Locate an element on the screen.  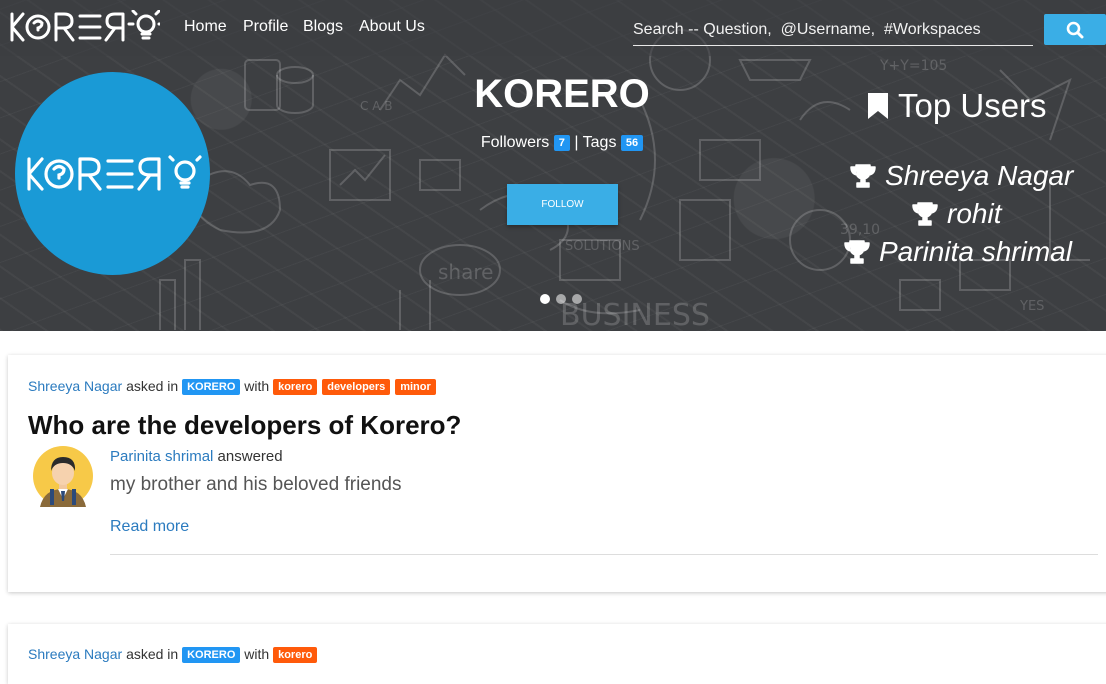
top-navbar: Home Profile Blogs About Us is located at coordinates (553, 28).